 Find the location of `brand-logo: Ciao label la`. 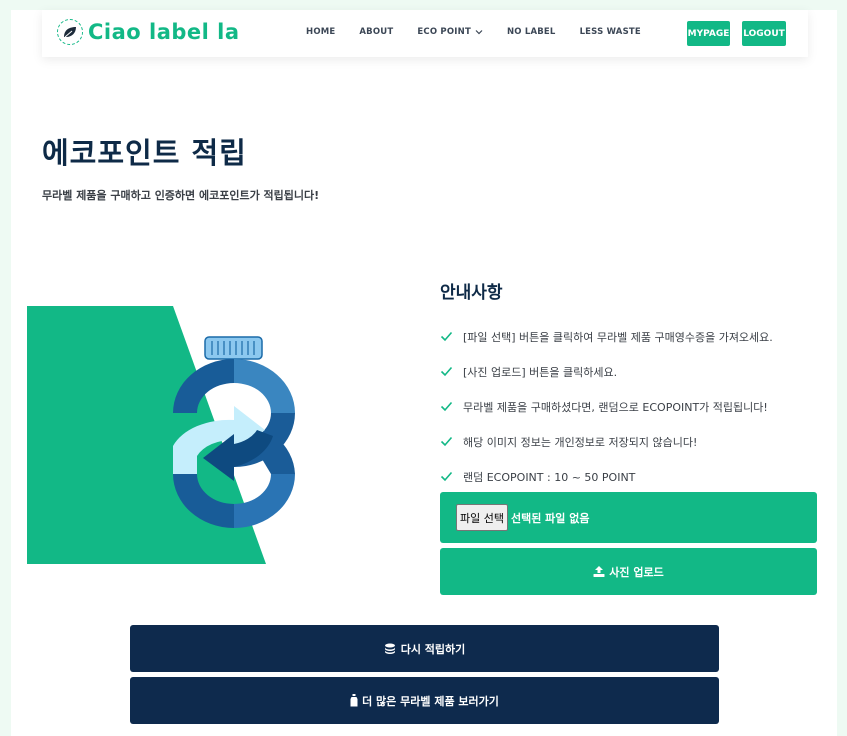

brand-logo: Ciao label la is located at coordinates (148, 32).